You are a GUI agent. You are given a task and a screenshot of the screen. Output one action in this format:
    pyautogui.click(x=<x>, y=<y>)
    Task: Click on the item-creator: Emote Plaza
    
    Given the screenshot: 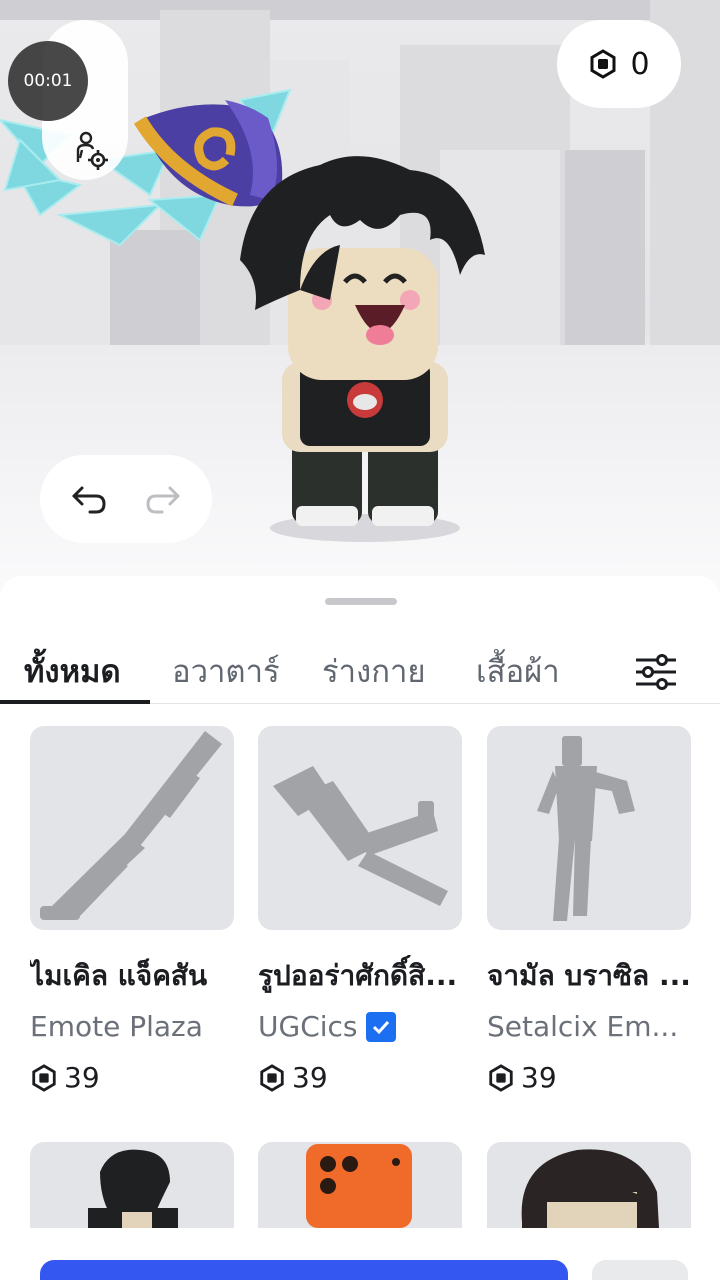 What is the action you would take?
    pyautogui.click(x=133, y=1026)
    